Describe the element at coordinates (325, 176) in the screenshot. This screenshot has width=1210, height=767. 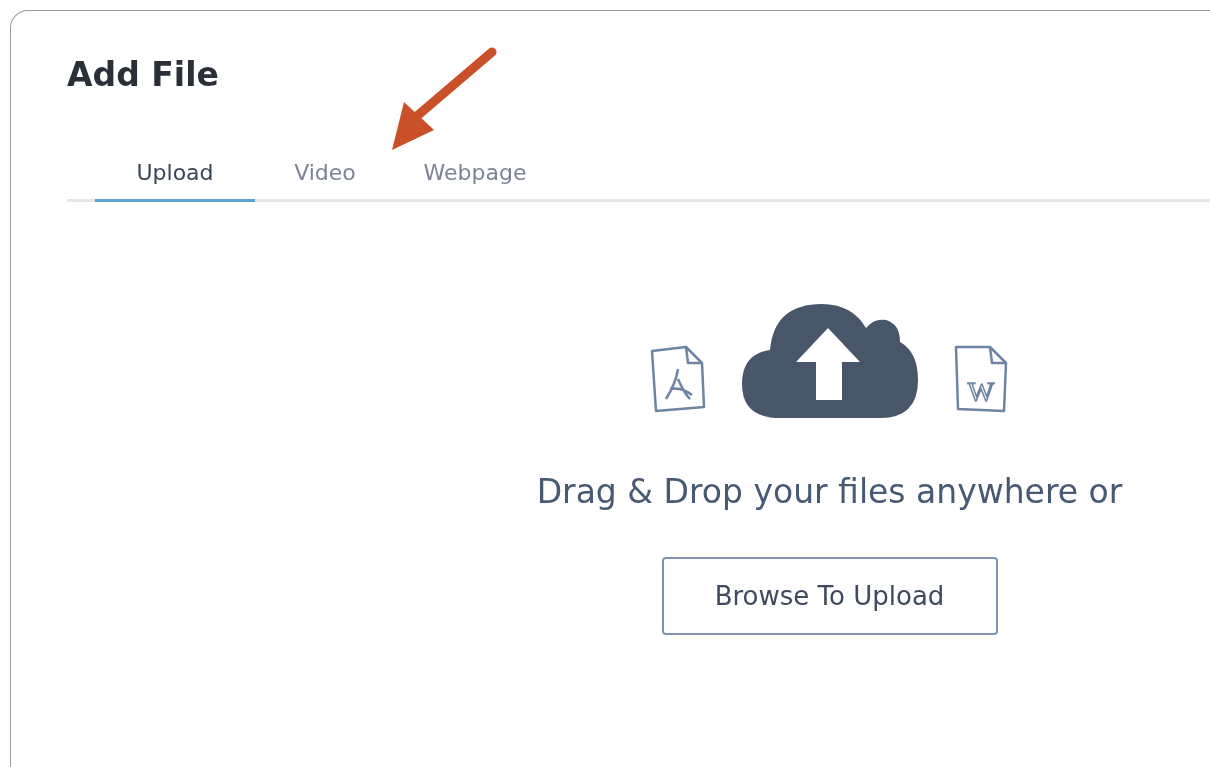
I see `tab: Video` at that location.